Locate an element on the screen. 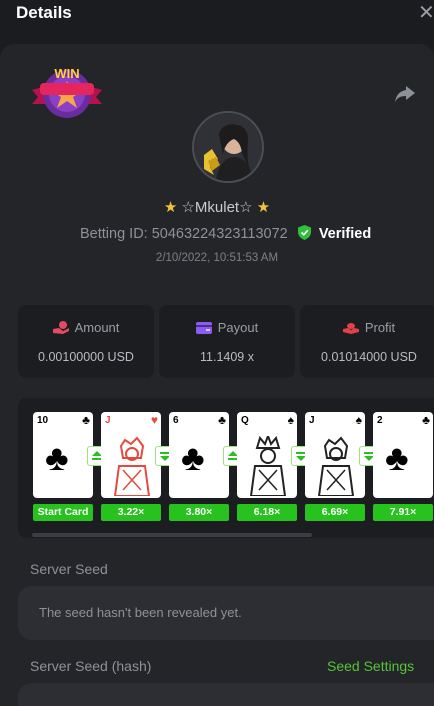 The height and width of the screenshot is (706, 434). betting-id-row: Betting ID: 50463224323113072 Verified is located at coordinates (225, 233).